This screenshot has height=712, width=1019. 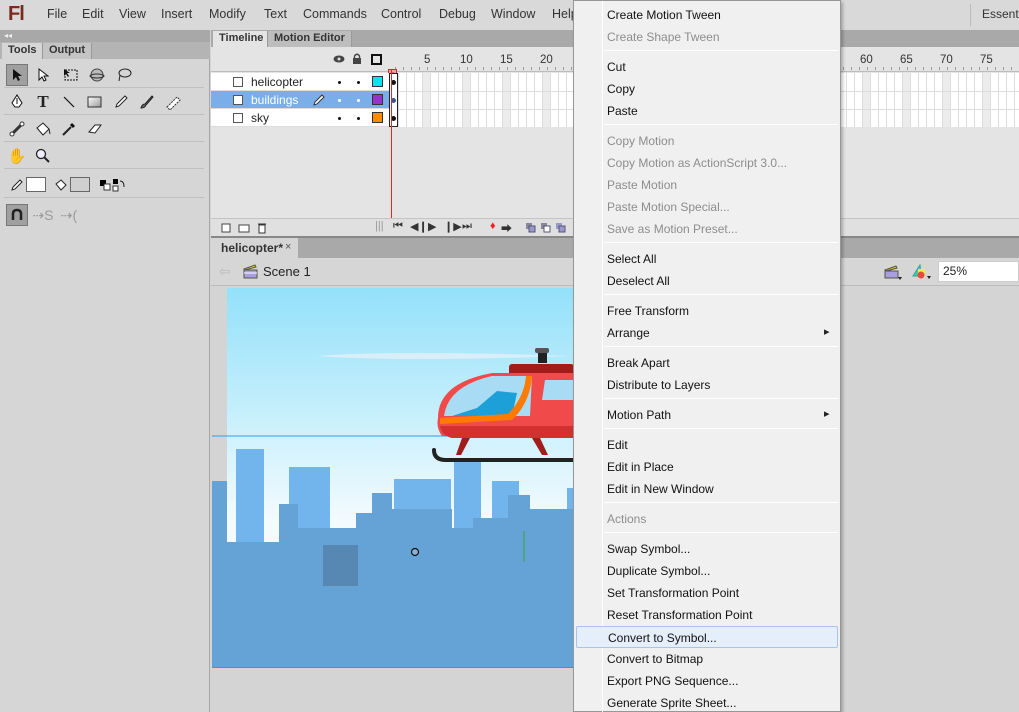 I want to click on onion-skin-icon, so click(x=531, y=228).